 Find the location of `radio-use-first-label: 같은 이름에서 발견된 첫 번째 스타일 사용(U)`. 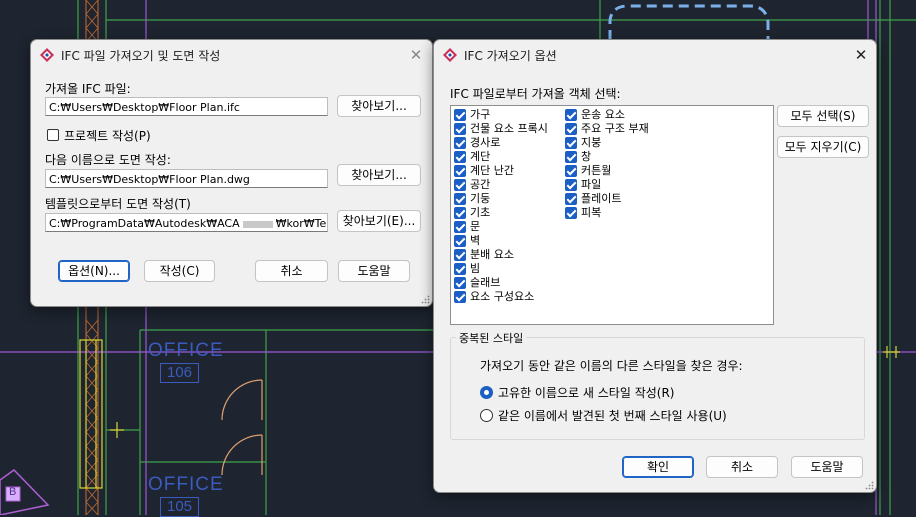

radio-use-first-label: 같은 이름에서 발견된 첫 번째 스타일 사용(U) is located at coordinates (612, 416).